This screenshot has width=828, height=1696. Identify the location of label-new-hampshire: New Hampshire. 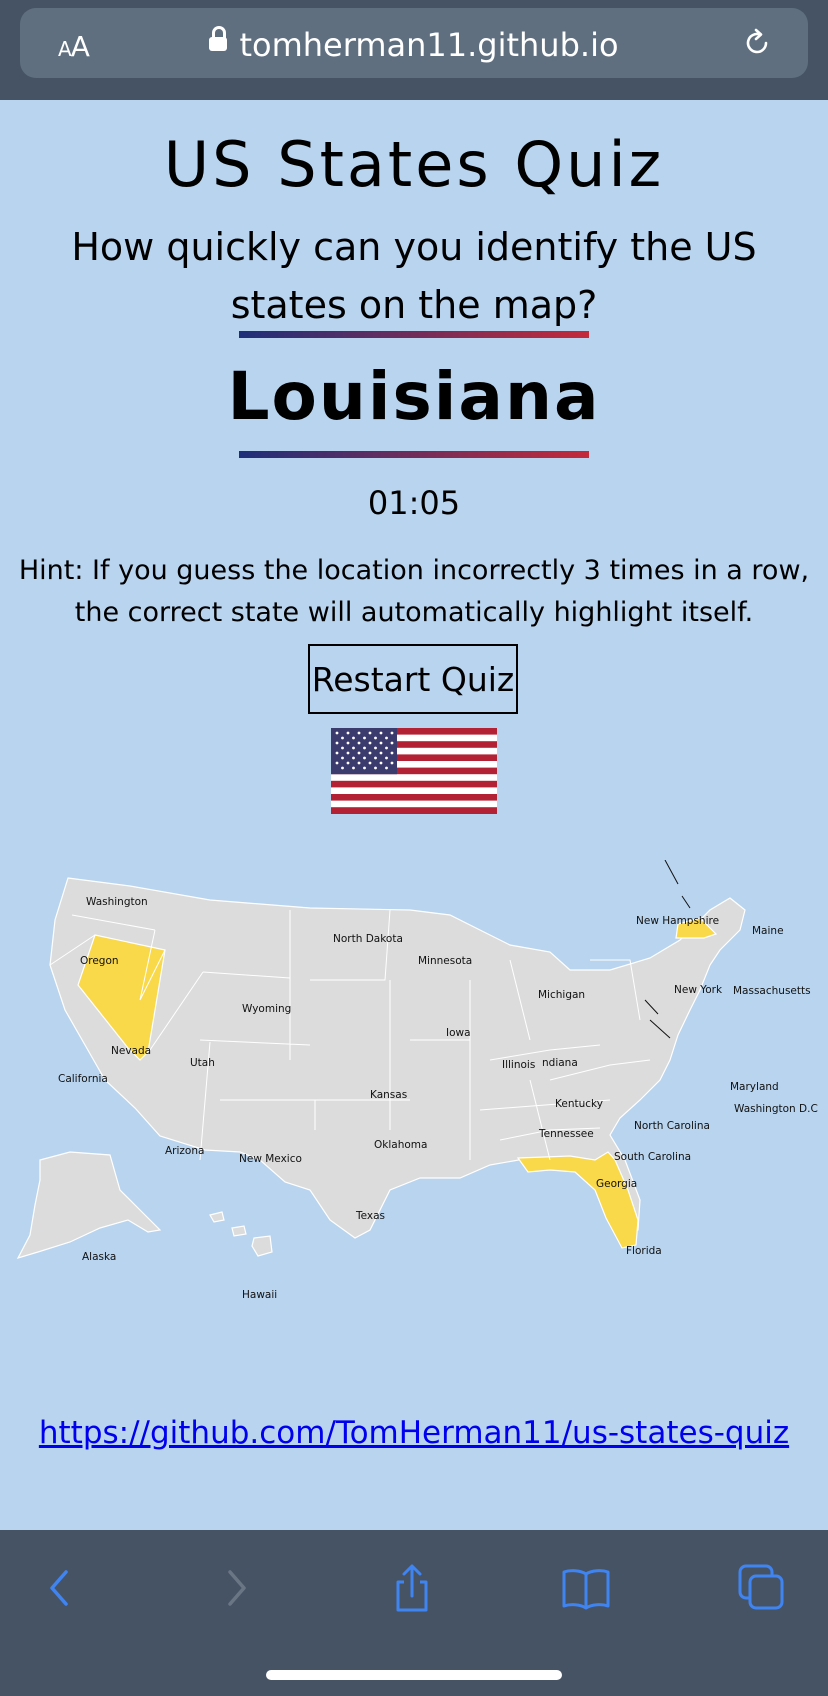
(677, 921).